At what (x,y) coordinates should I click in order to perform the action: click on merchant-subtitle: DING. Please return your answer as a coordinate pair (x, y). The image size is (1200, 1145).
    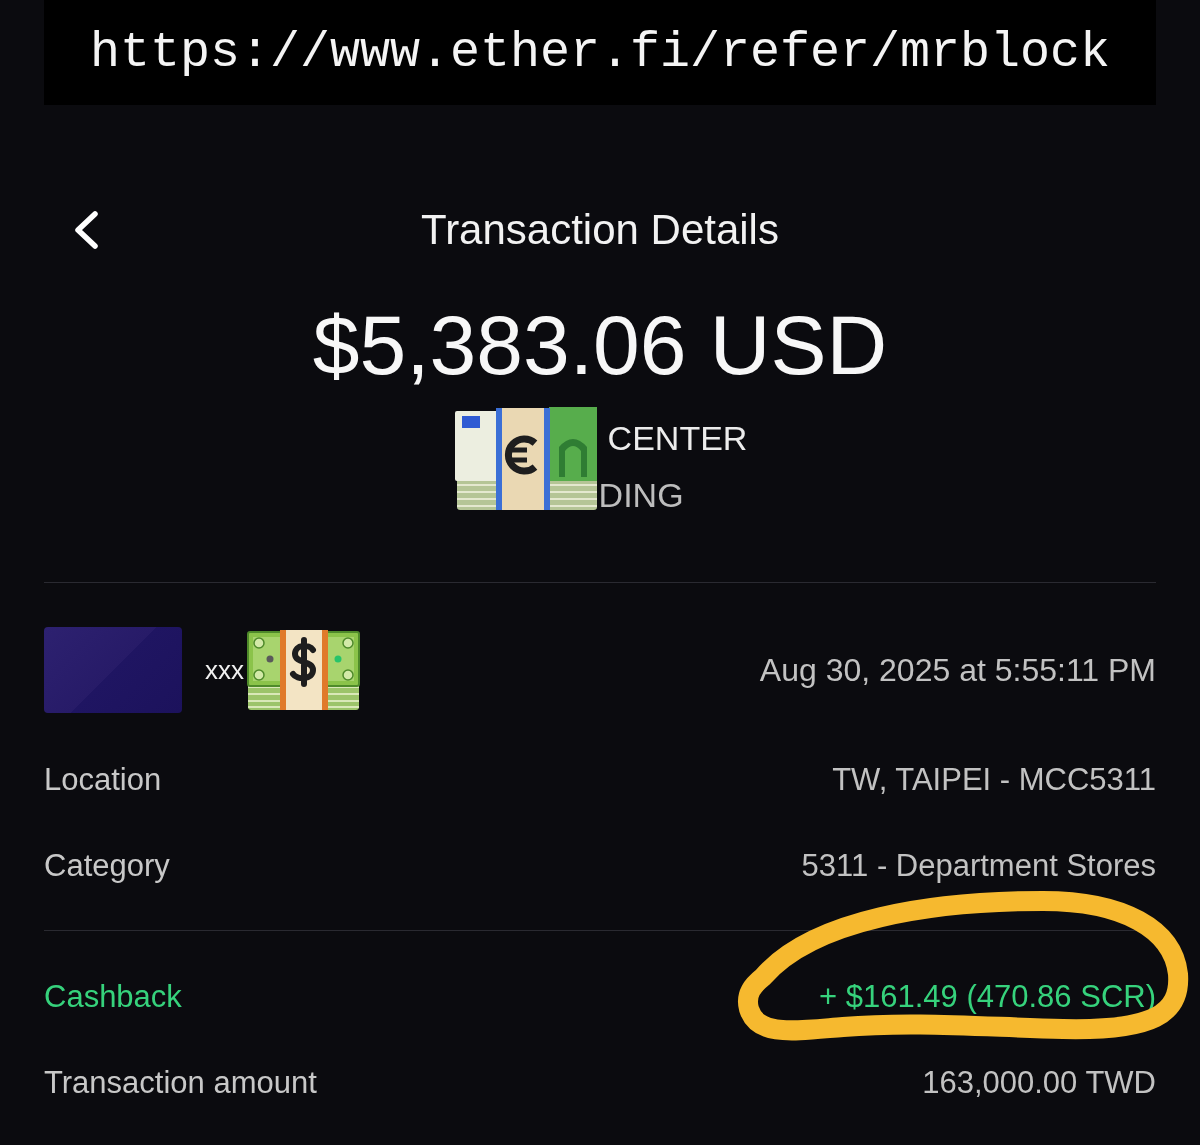
    Looking at the image, I should click on (641, 495).